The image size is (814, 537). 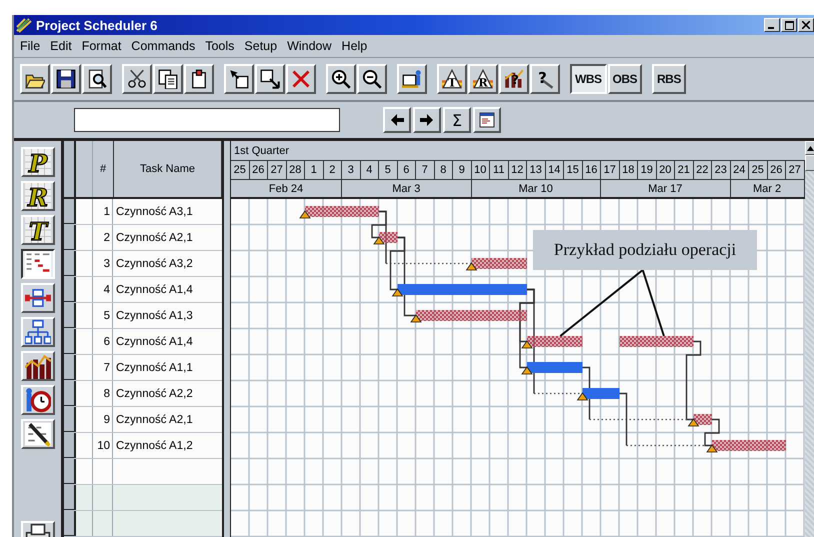 What do you see at coordinates (261, 46) in the screenshot?
I see `menu-item: Setup` at bounding box center [261, 46].